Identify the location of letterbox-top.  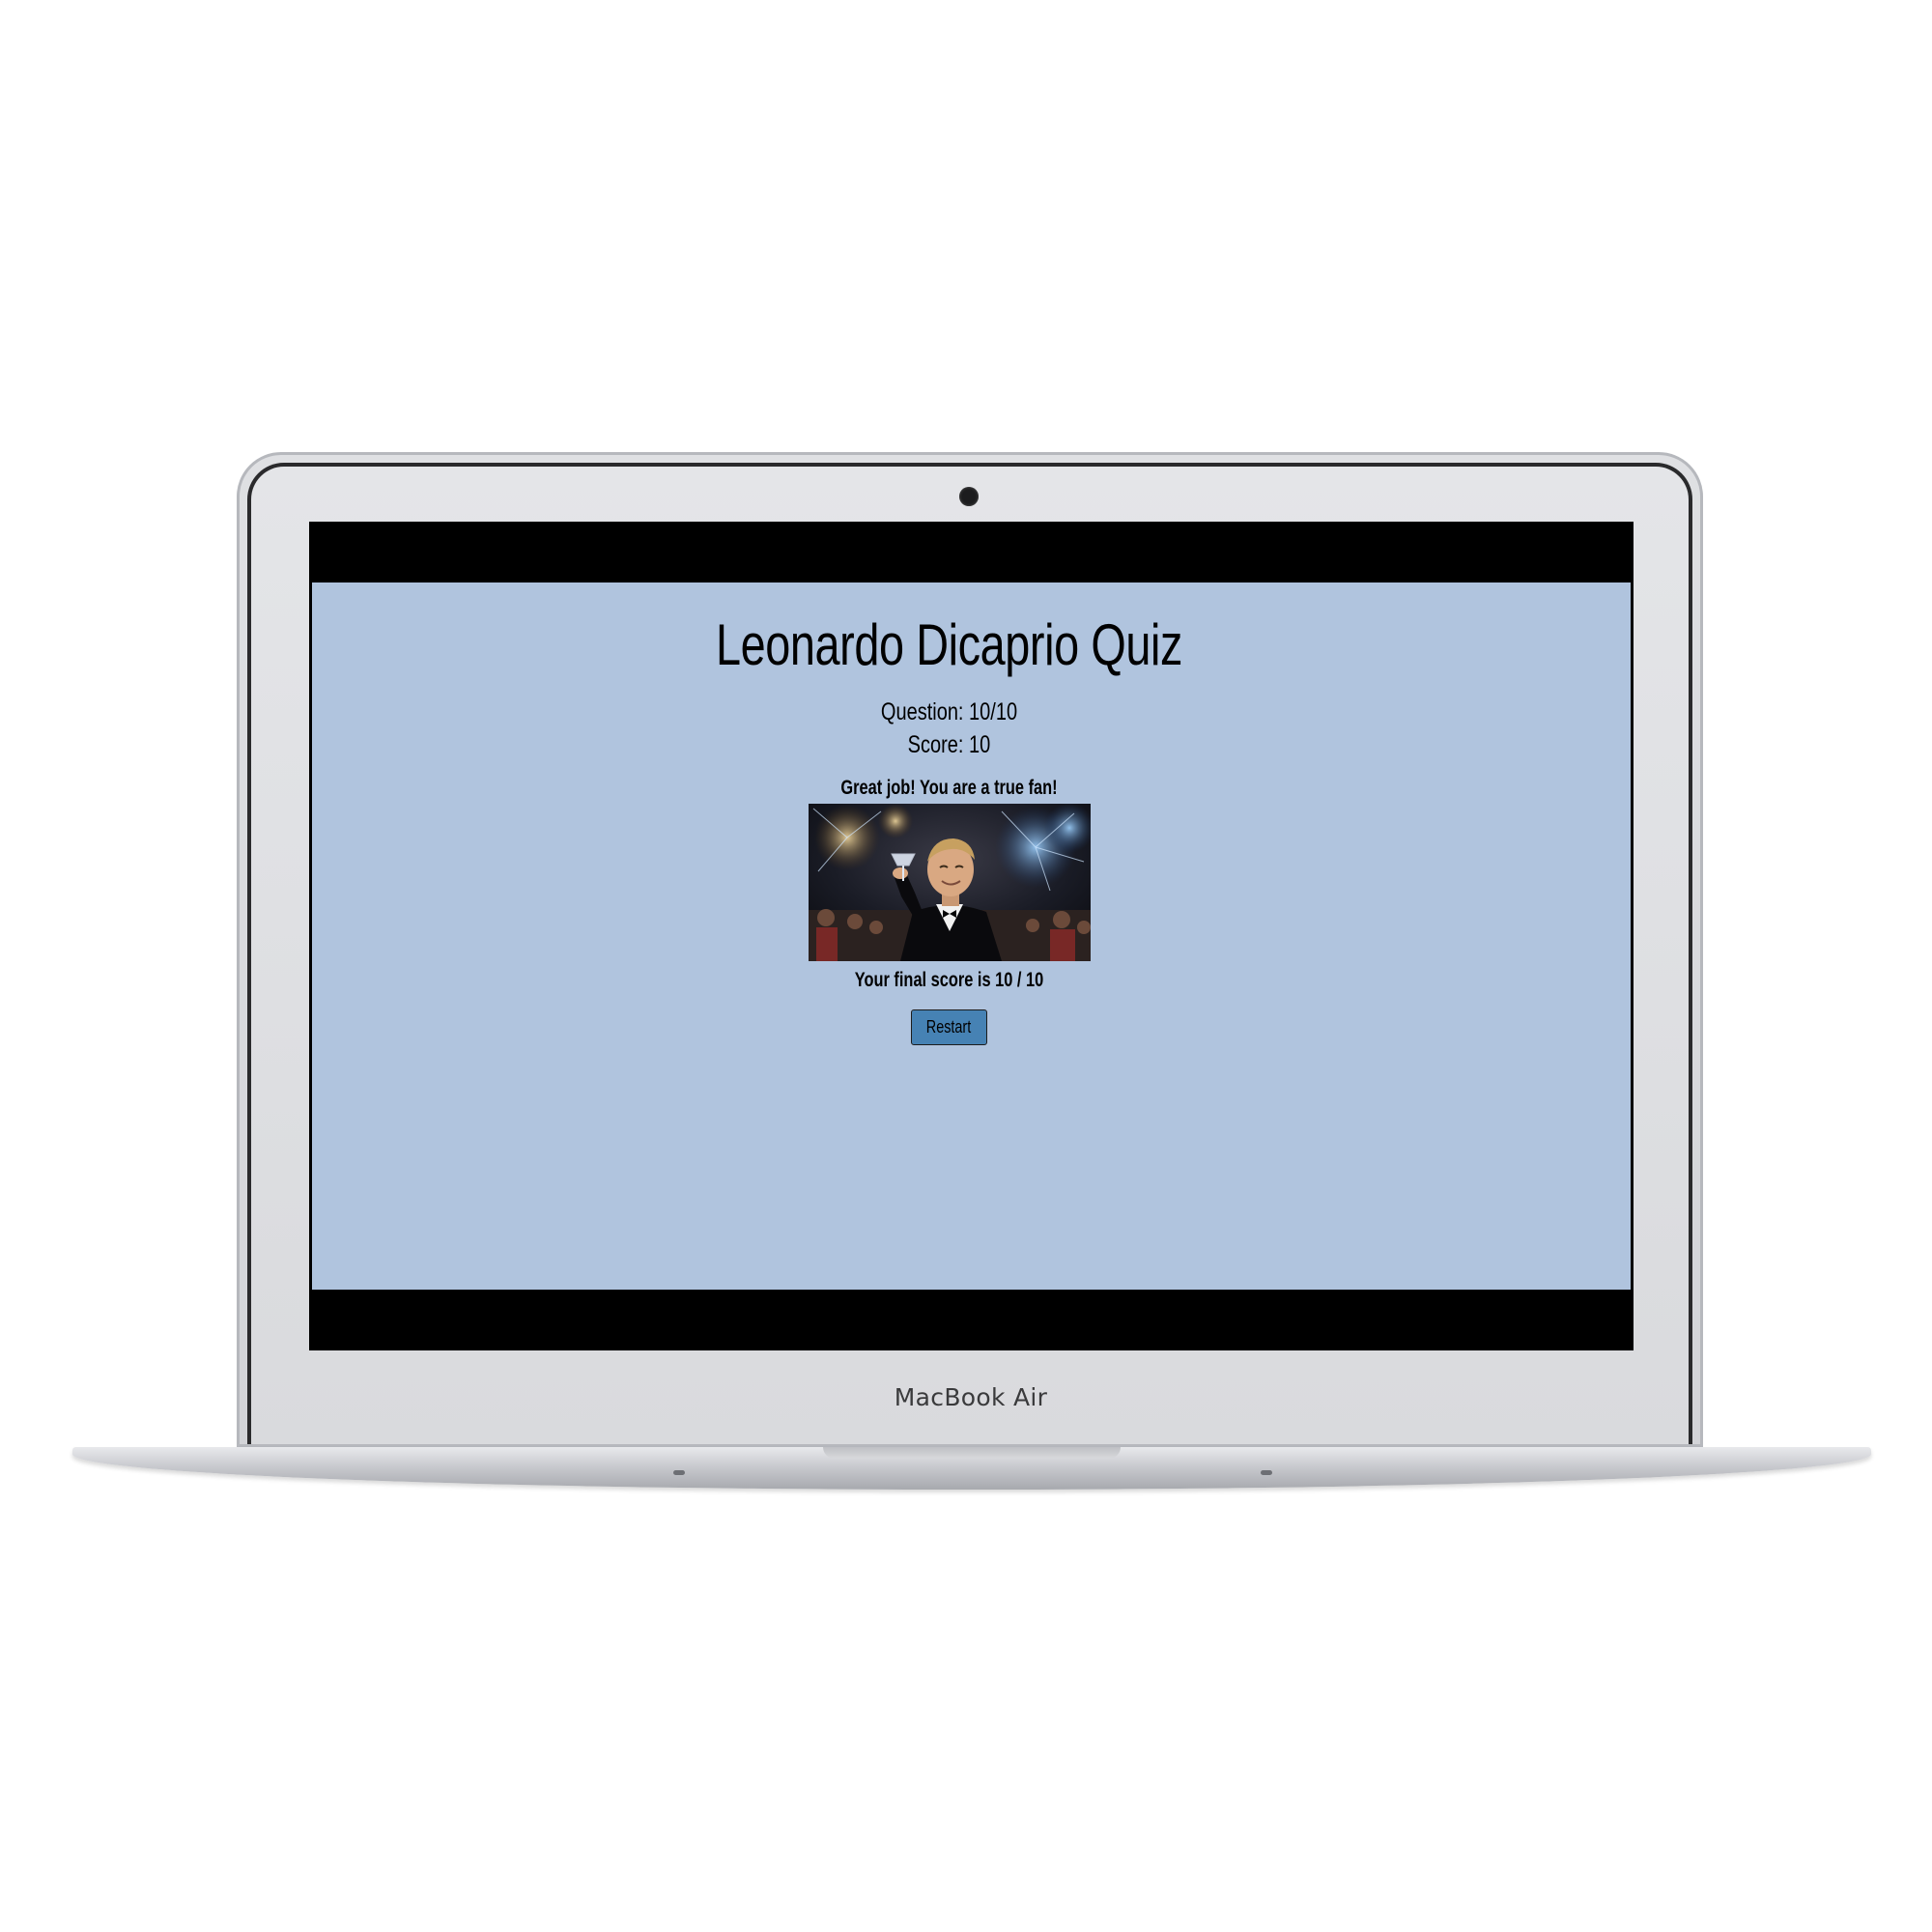
(971, 552).